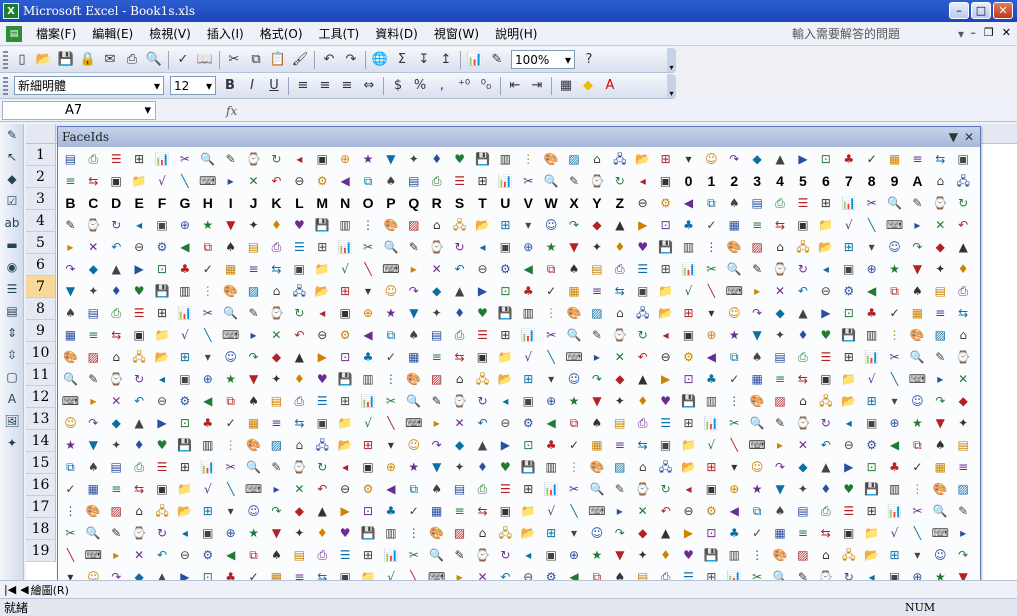  Describe the element at coordinates (11, 11) in the screenshot. I see `excel-app-icon: X` at that location.